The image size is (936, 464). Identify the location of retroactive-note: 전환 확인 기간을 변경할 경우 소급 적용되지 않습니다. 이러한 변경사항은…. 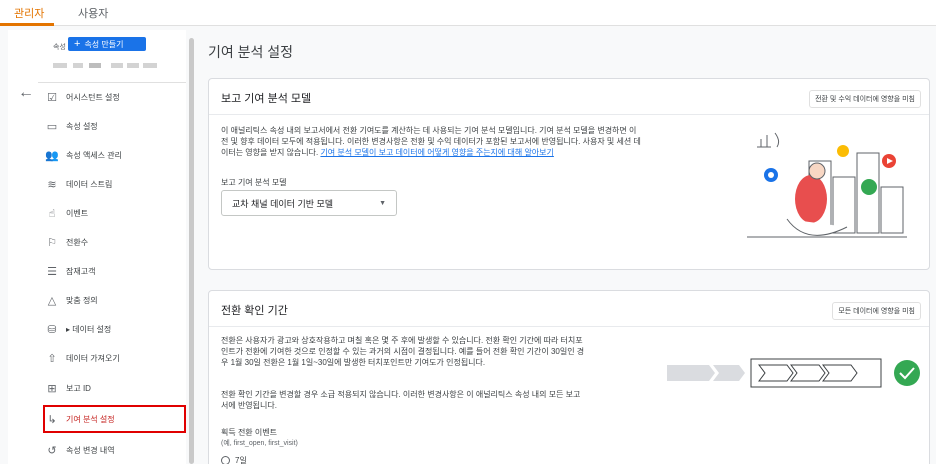
(401, 400).